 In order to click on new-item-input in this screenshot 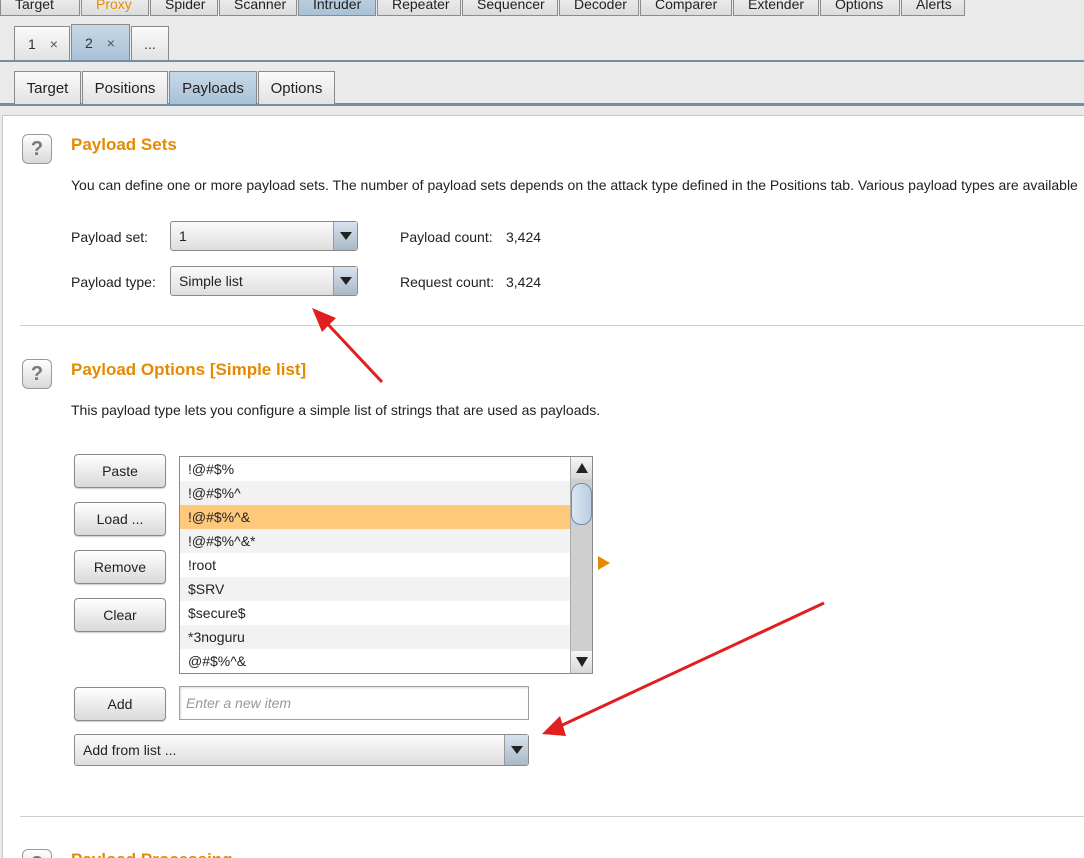, I will do `click(354, 703)`.